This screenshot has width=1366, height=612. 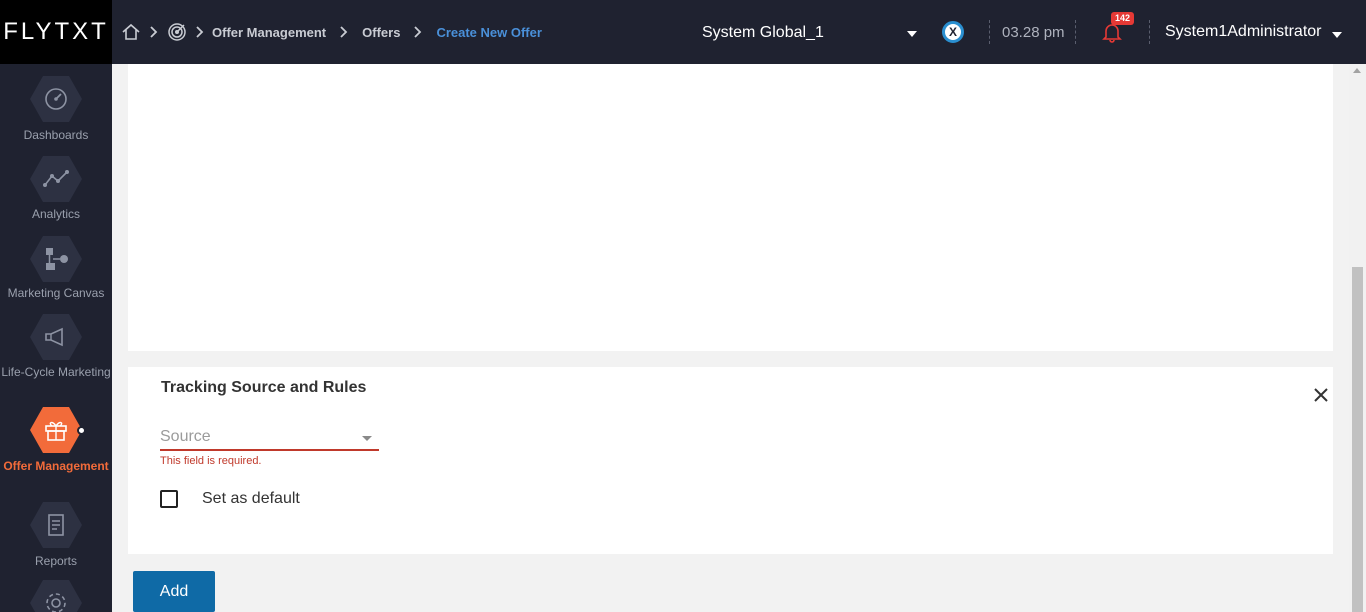 I want to click on report-document-icon, so click(x=56, y=525).